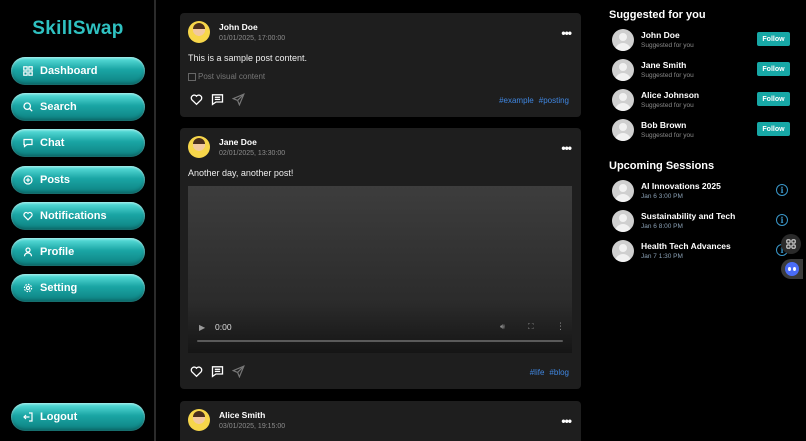  What do you see at coordinates (28, 252) in the screenshot?
I see `user-icon` at bounding box center [28, 252].